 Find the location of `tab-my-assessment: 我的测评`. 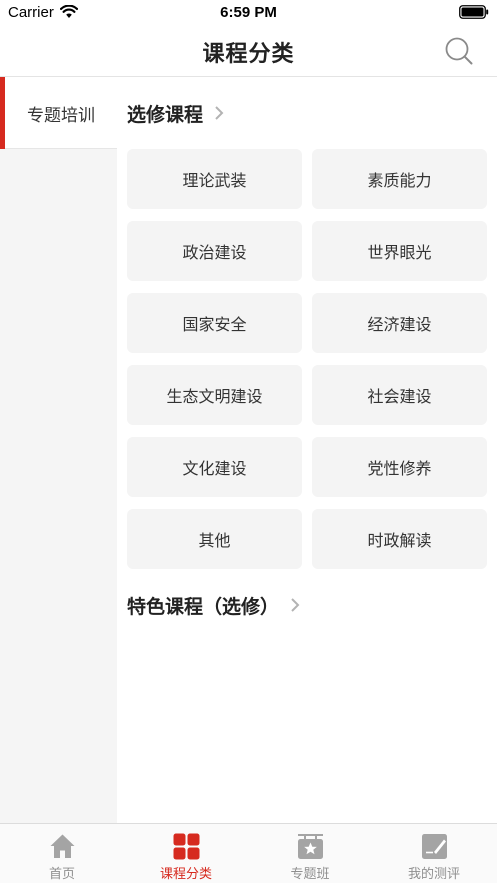

tab-my-assessment: 我的测评 is located at coordinates (434, 853).